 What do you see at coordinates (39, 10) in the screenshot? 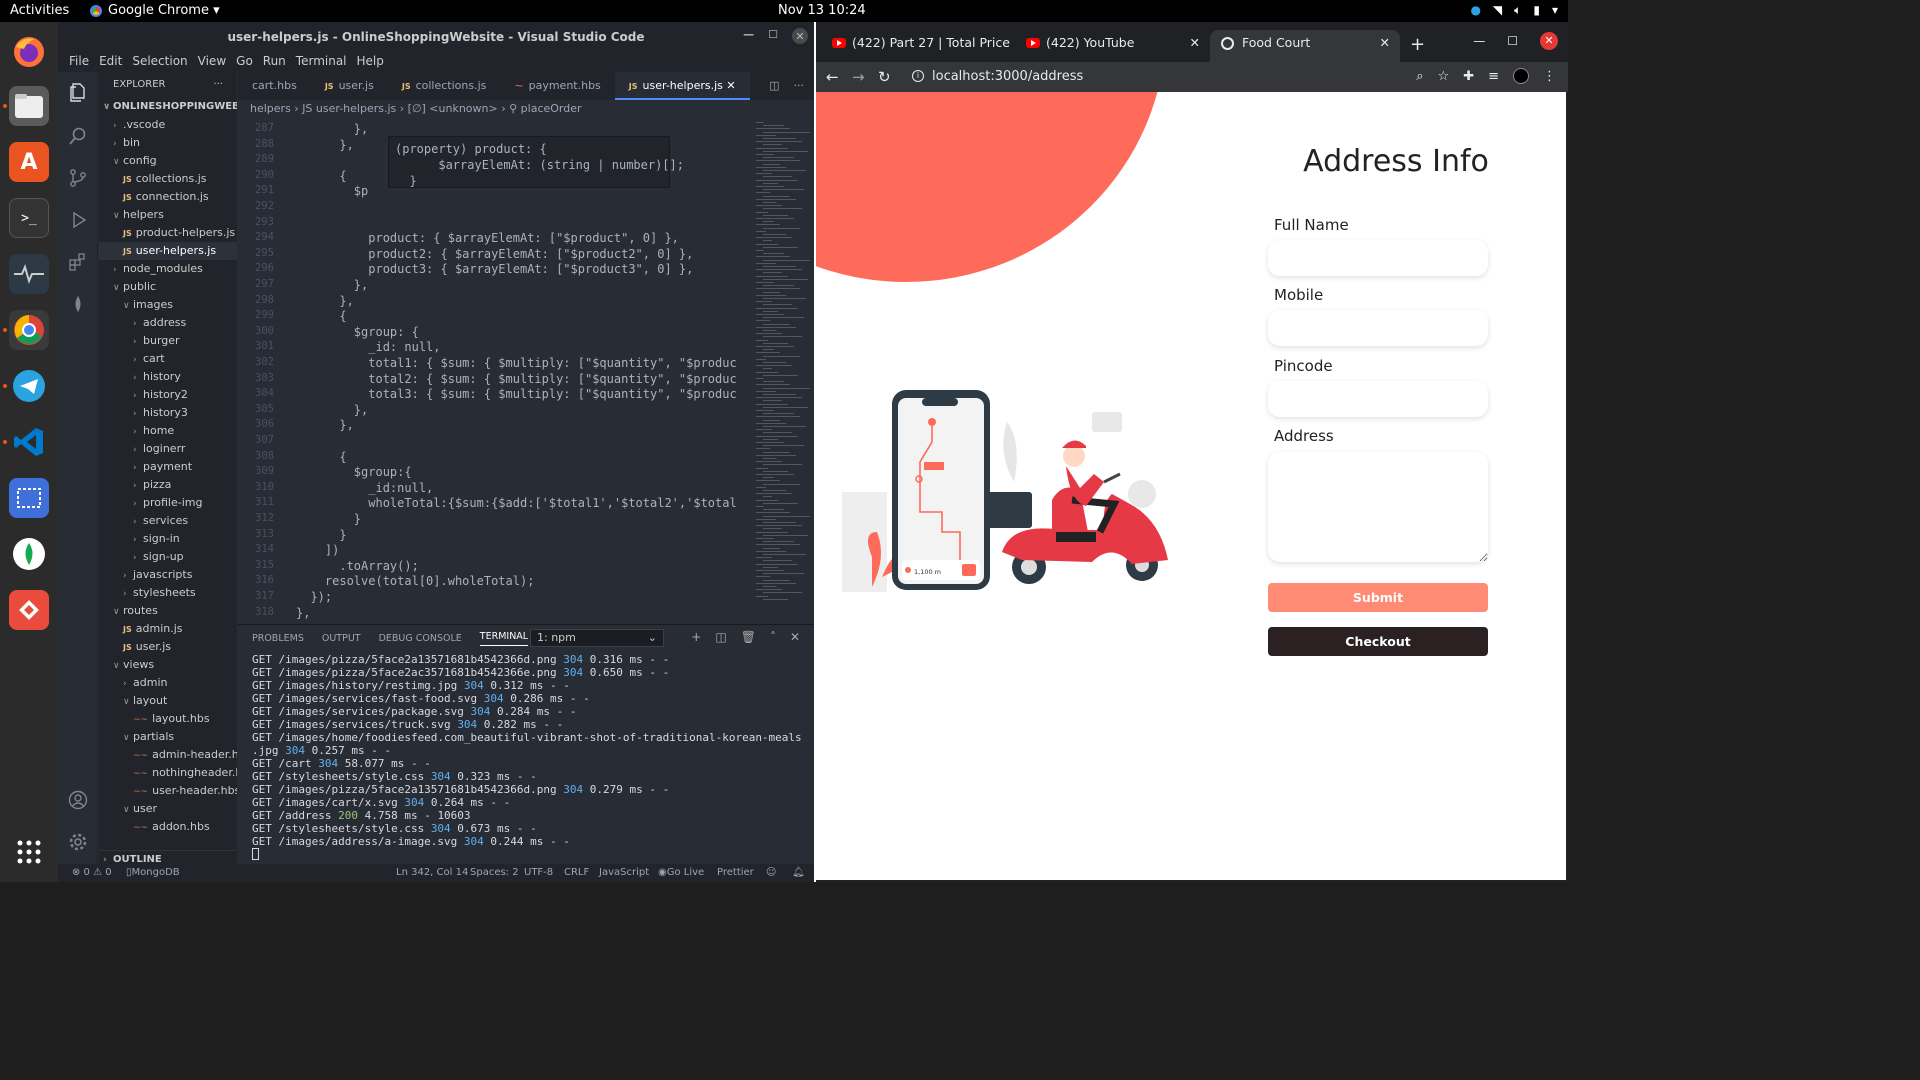
I see `activities-button: Activities` at bounding box center [39, 10].